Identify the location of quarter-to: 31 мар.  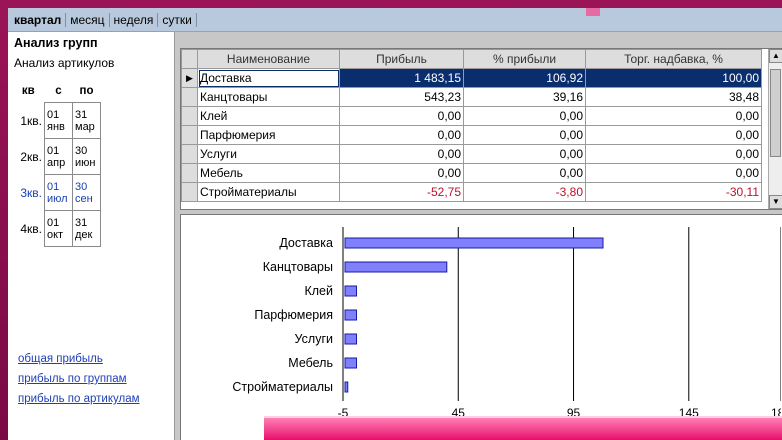
(86, 120).